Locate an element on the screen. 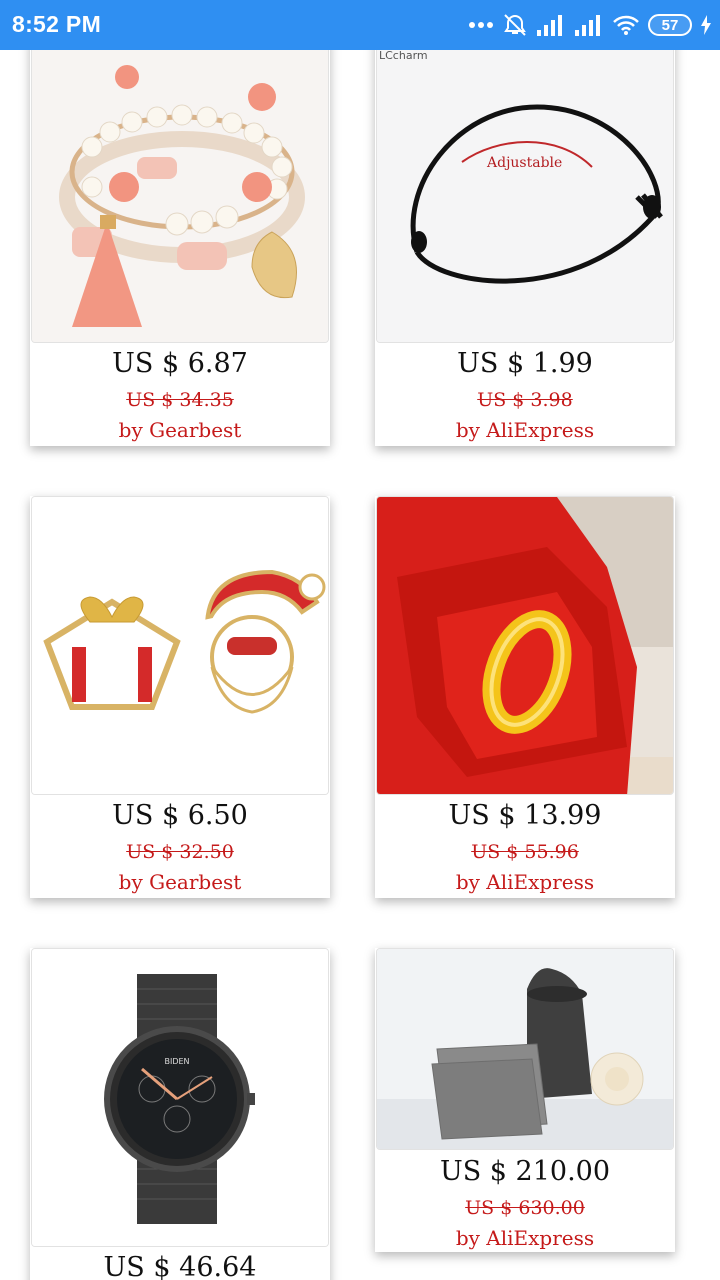  christmas-earrings-image is located at coordinates (180, 645).